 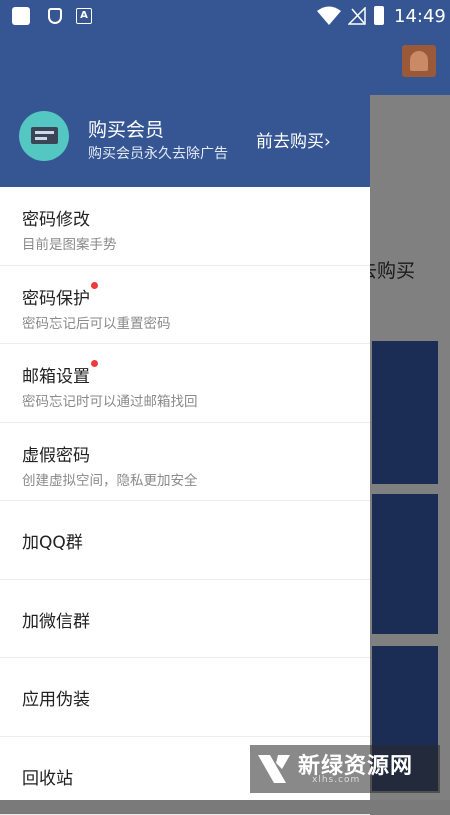 I want to click on menu-item-title: 加QQ群, so click(x=52, y=540).